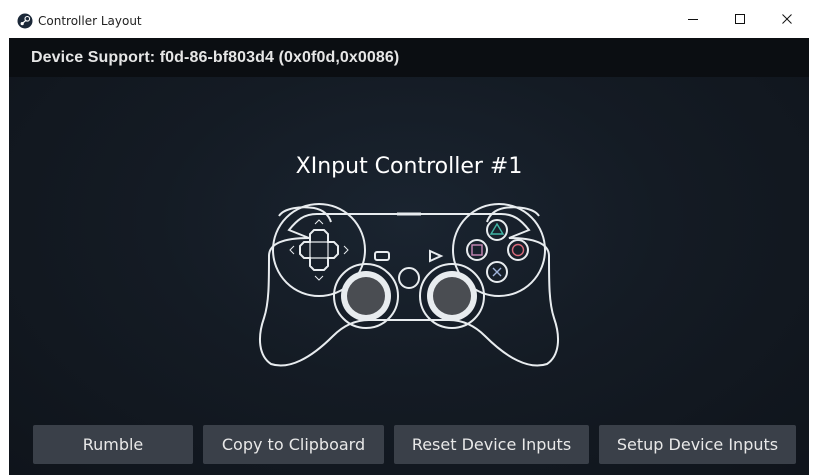 The image size is (820, 475). I want to click on copy-to-clipboard-button: Copy to Clipboard, so click(293, 444).